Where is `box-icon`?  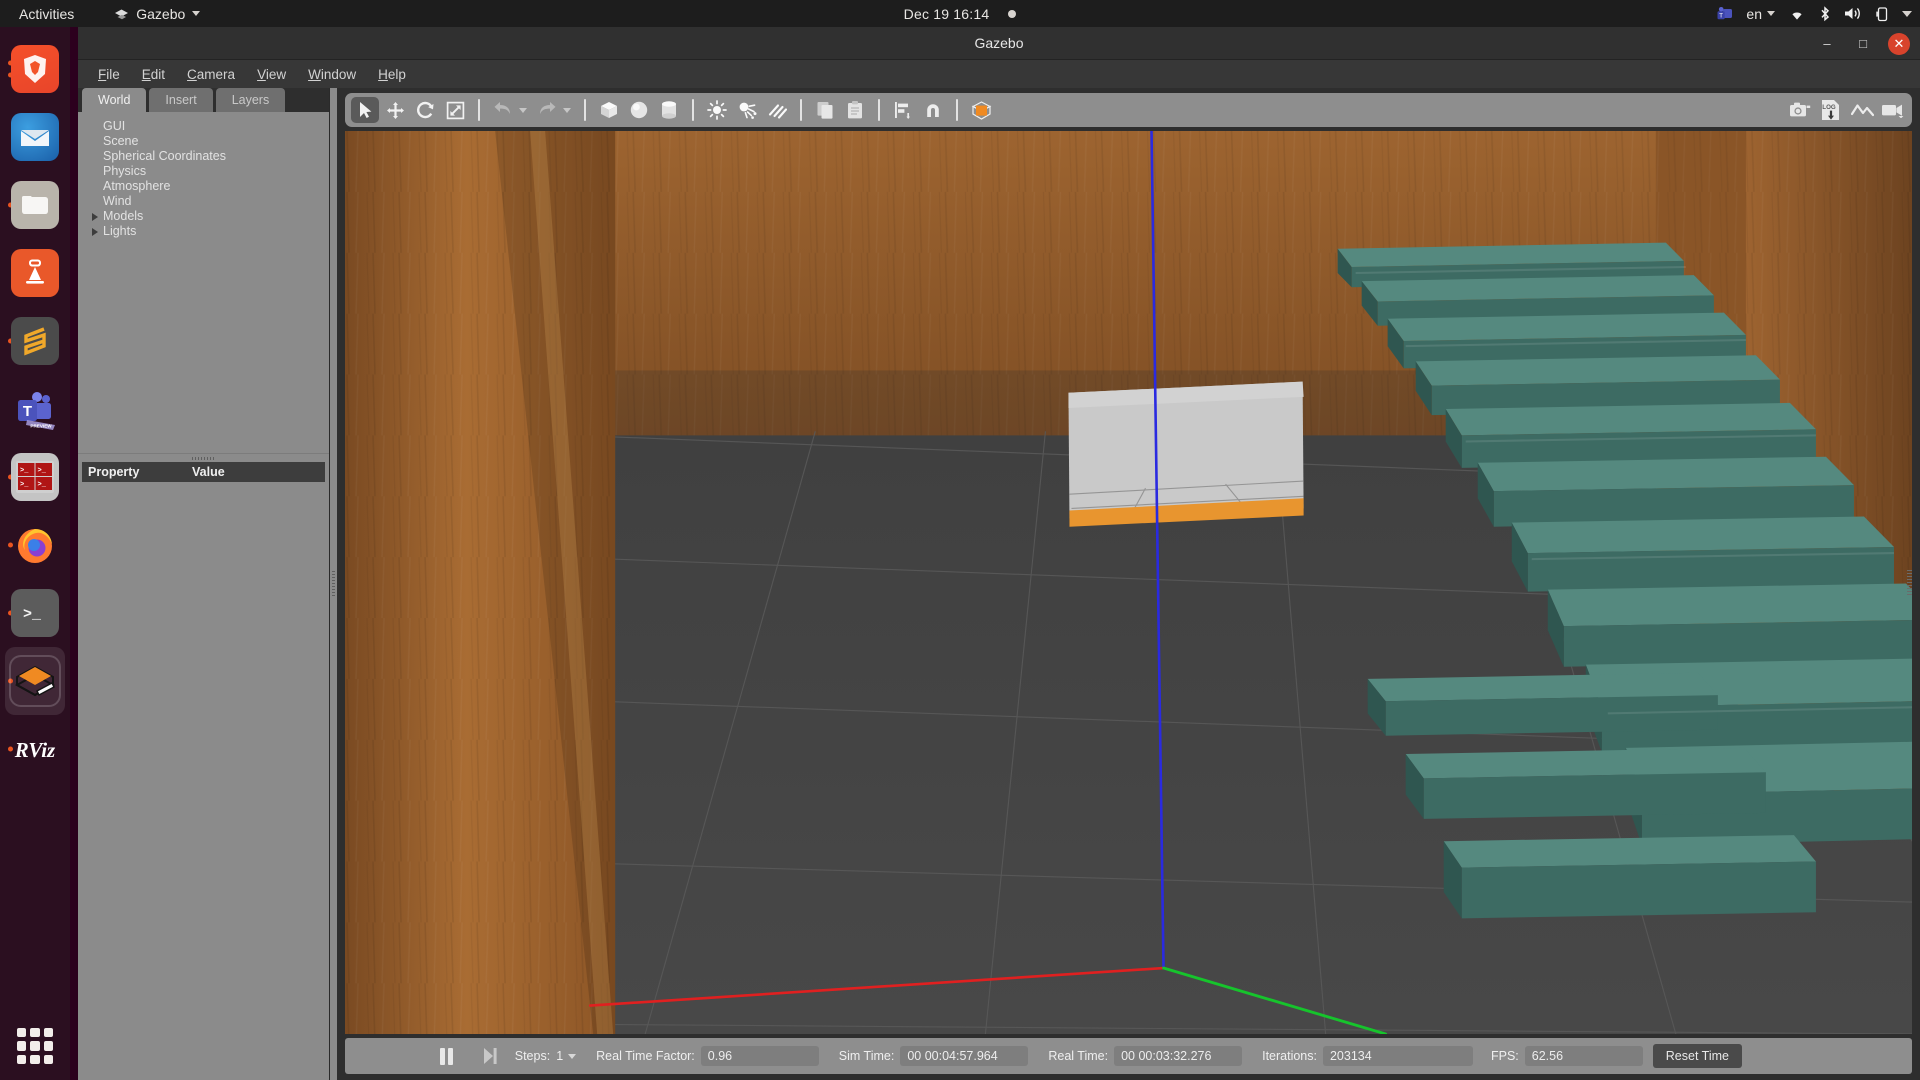
box-icon is located at coordinates (609, 110).